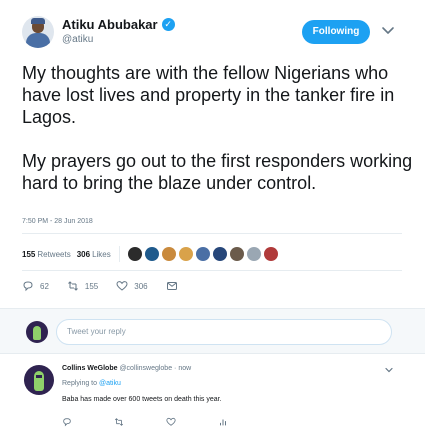 This screenshot has width=425, height=437. Describe the element at coordinates (223, 422) in the screenshot. I see `analytics-icon` at that location.